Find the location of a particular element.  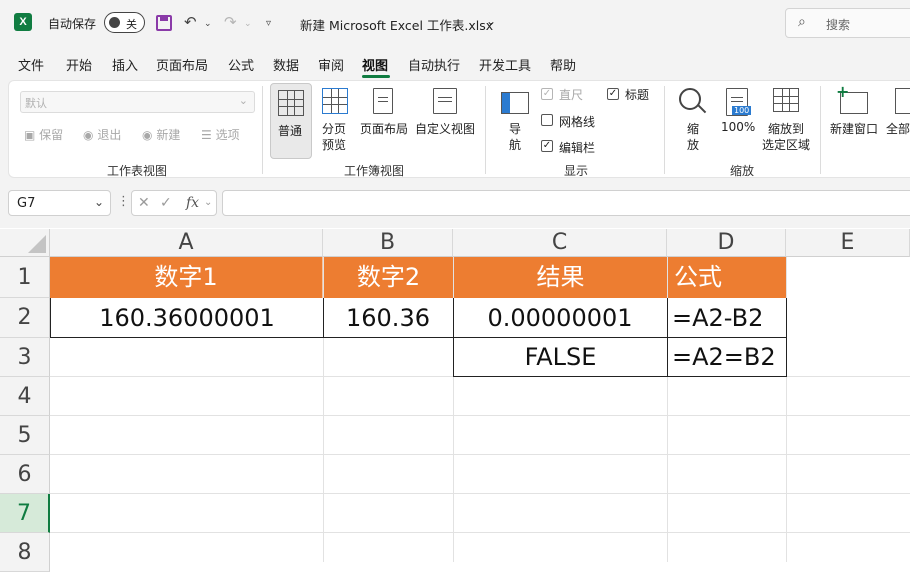

eye-icon: ◉ is located at coordinates (88, 135).